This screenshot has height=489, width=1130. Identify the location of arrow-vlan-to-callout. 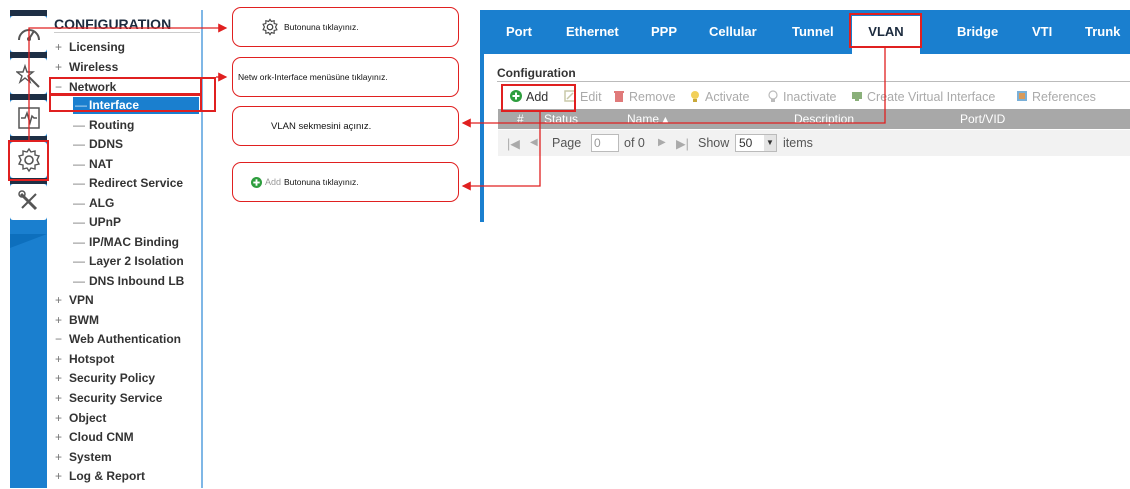
(673, 88).